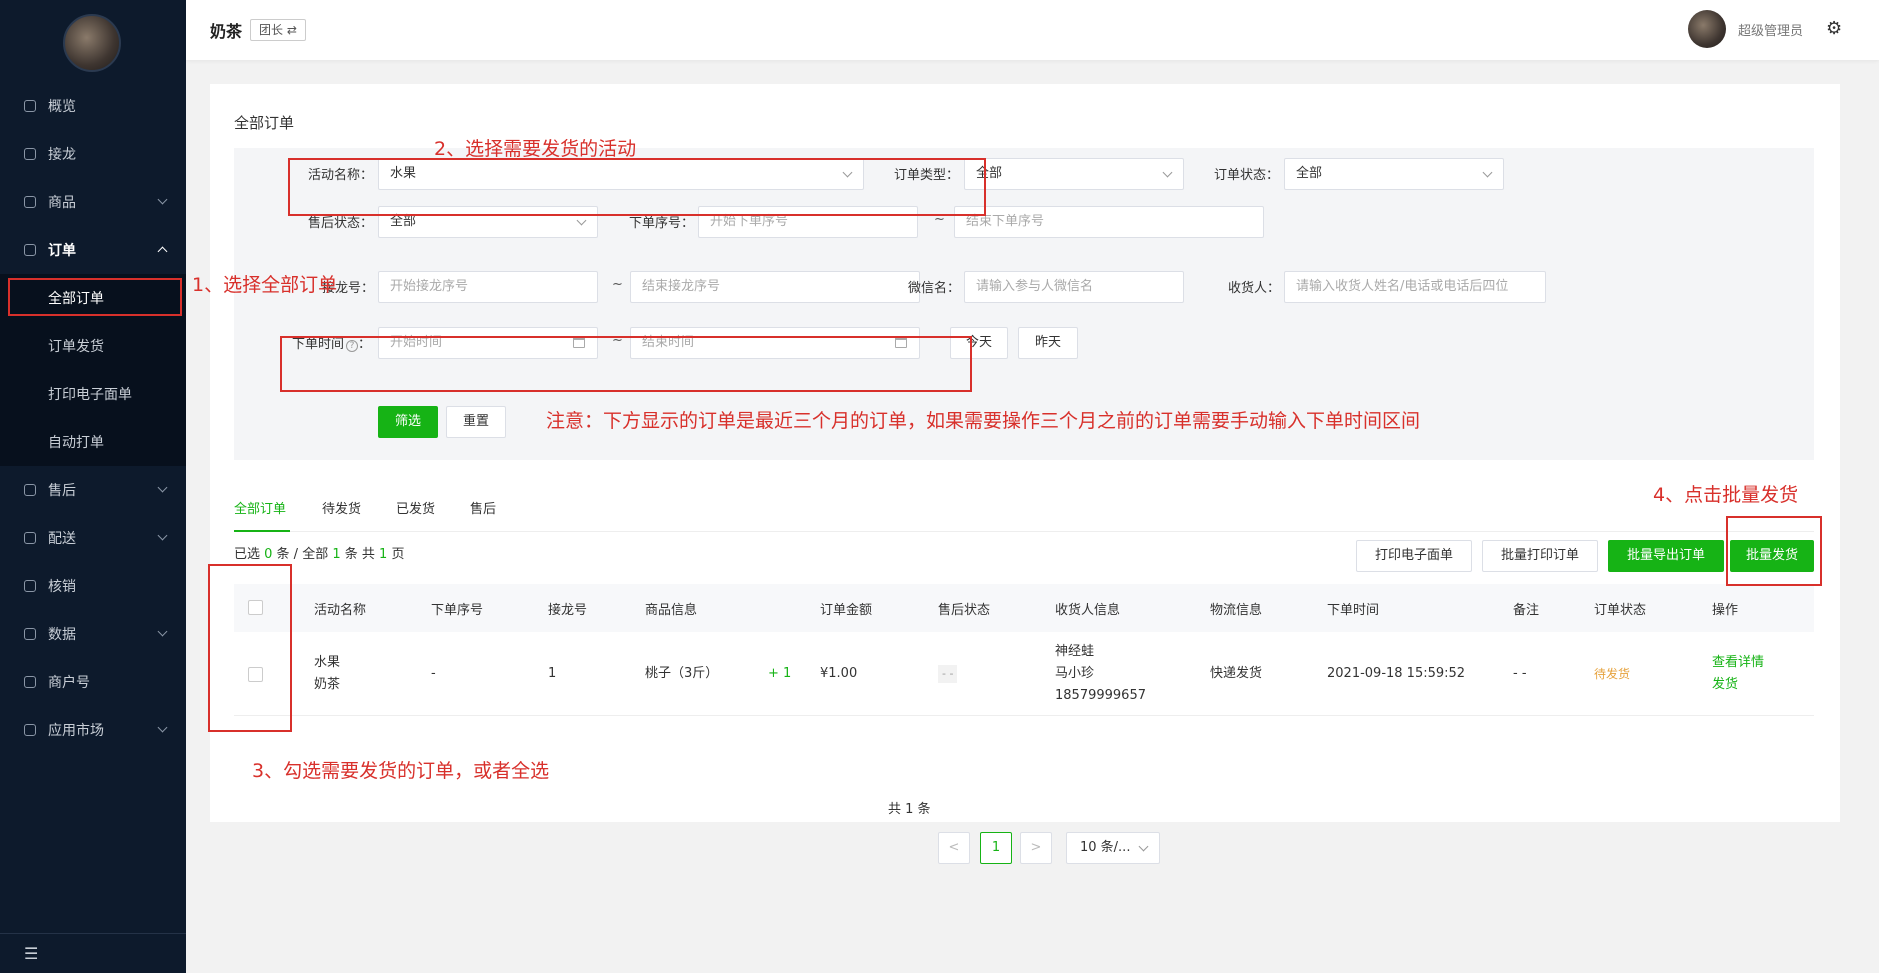 This screenshot has height=973, width=1879. I want to click on annotation-box-checkbox, so click(250, 648).